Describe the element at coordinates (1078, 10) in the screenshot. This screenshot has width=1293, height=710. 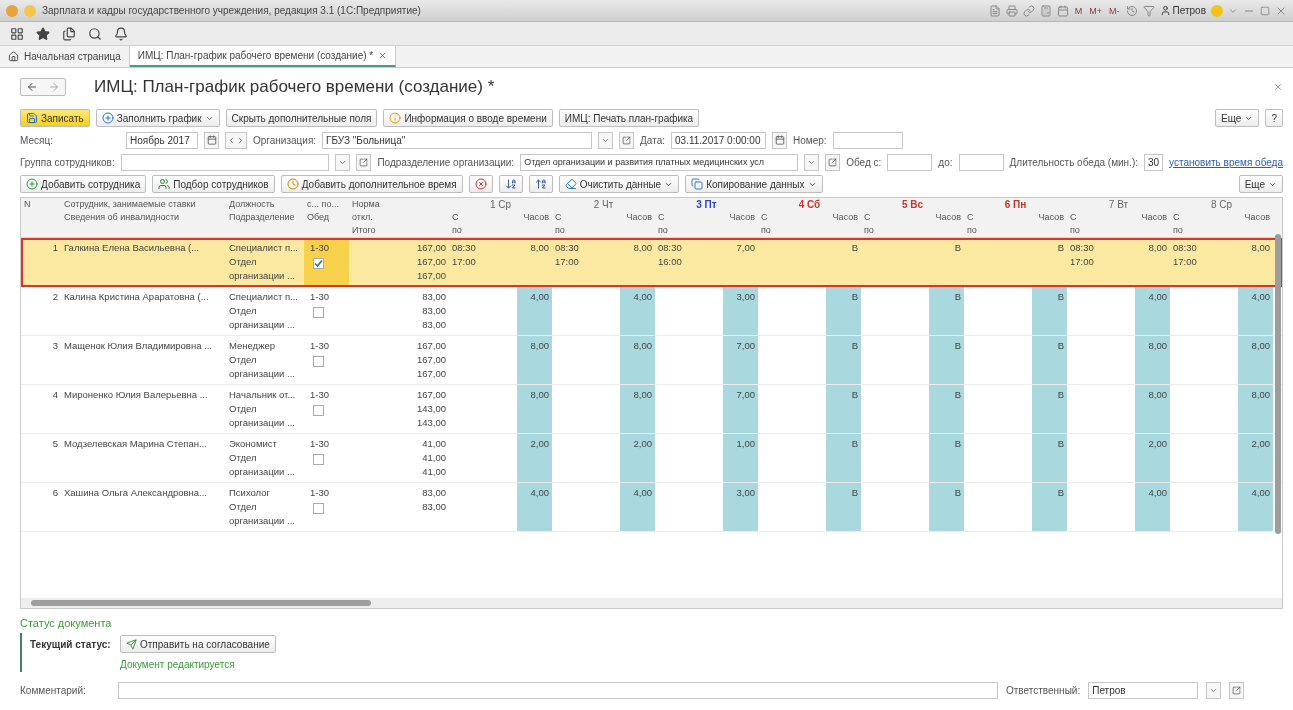
I see `memory-button: M` at that location.